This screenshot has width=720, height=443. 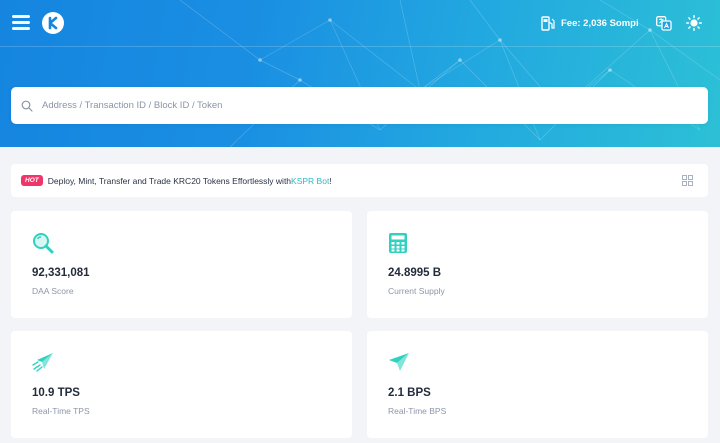 I want to click on search-bar, so click(x=359, y=105).